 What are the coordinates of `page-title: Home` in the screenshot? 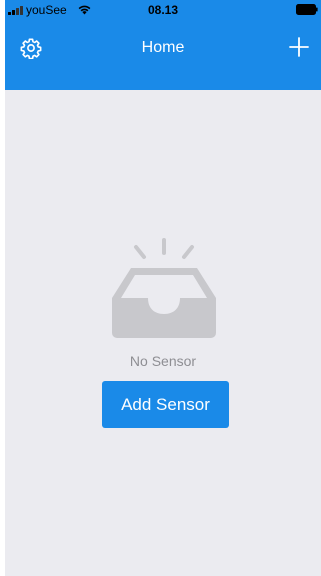 It's located at (163, 47).